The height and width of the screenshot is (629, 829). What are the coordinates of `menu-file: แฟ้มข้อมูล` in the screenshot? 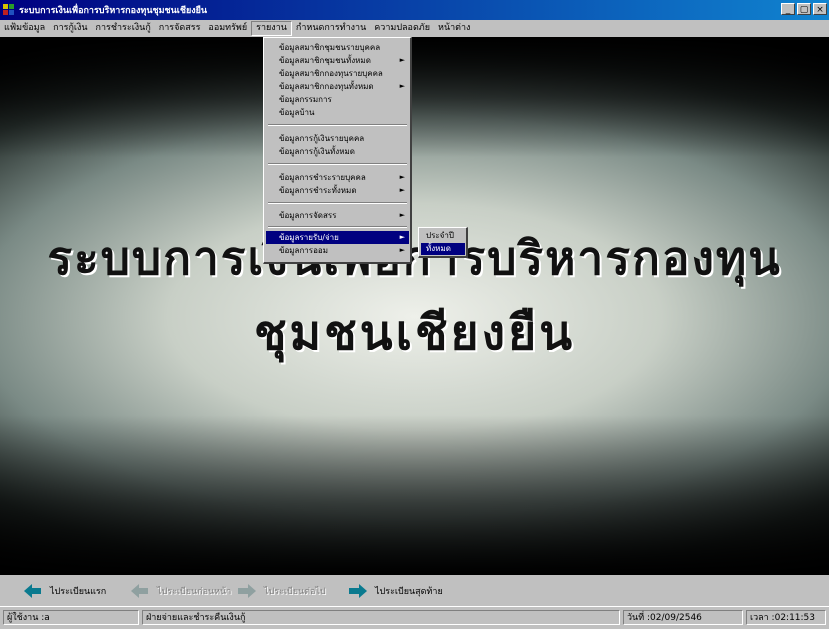 It's located at (24, 28).